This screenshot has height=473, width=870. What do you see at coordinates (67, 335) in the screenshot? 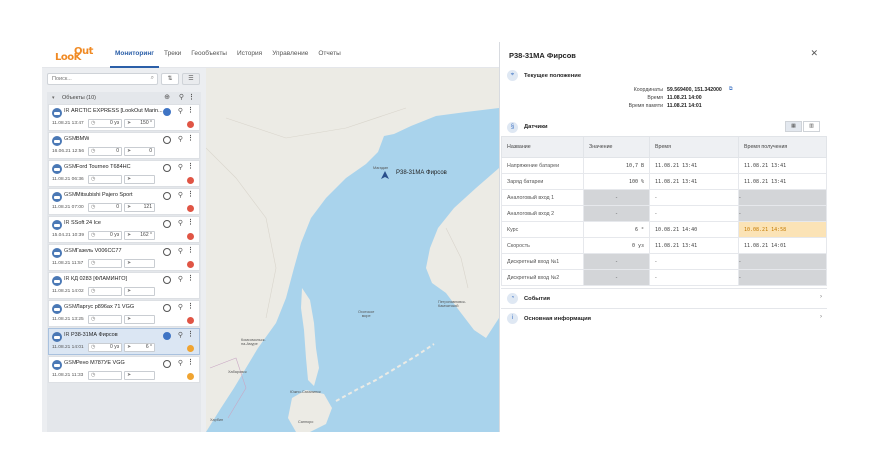
I see `device-type: IR` at bounding box center [67, 335].